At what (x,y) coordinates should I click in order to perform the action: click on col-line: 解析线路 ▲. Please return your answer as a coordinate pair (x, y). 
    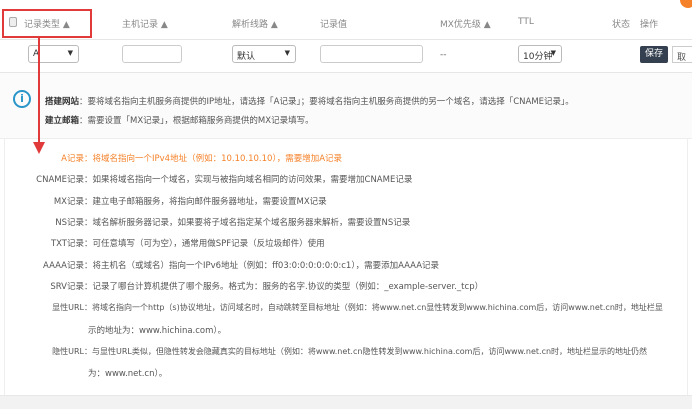
    Looking at the image, I should click on (255, 23).